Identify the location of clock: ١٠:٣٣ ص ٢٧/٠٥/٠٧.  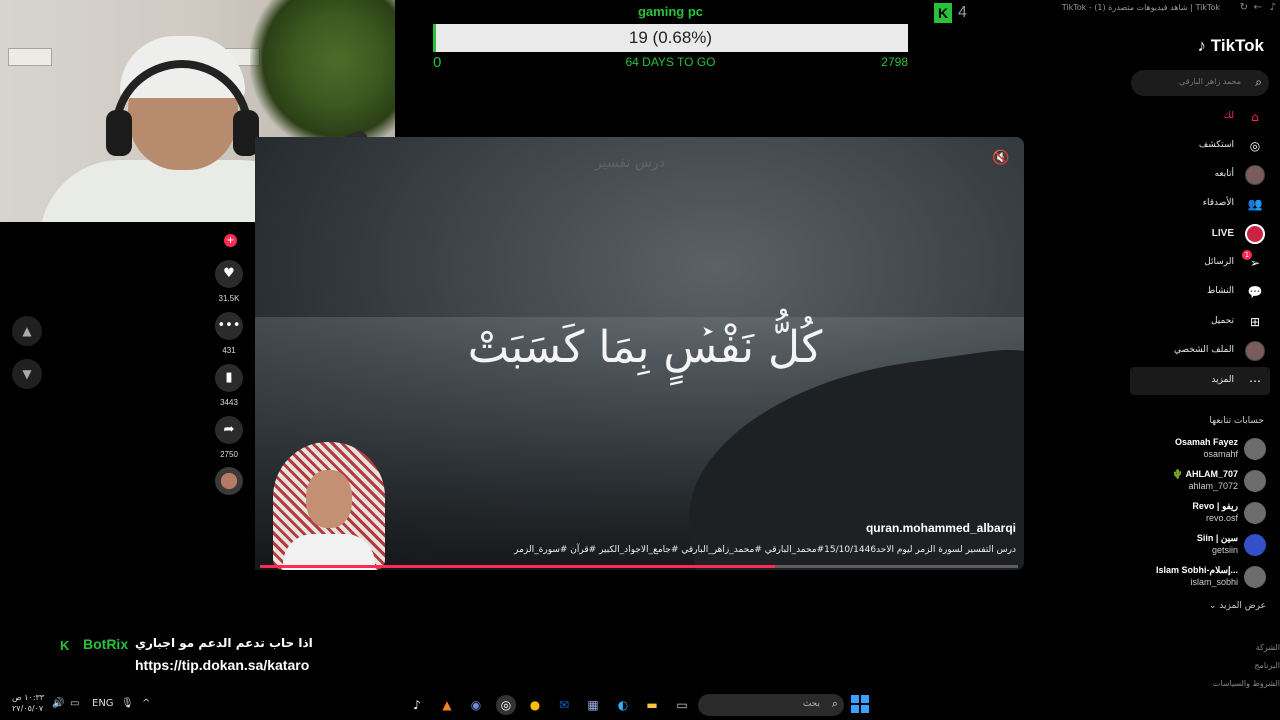
(28, 703).